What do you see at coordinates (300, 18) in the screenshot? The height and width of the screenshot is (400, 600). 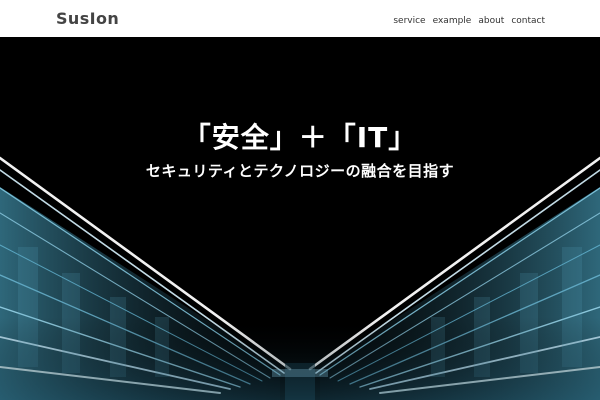 I see `site-header: SusIon service example about contact` at bounding box center [300, 18].